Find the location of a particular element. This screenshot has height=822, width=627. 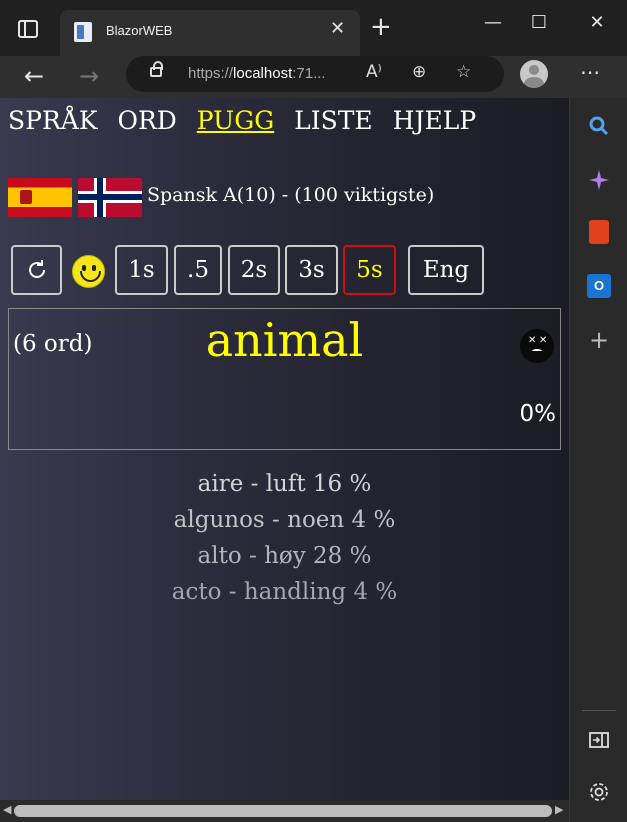

search-icon is located at coordinates (599, 126).